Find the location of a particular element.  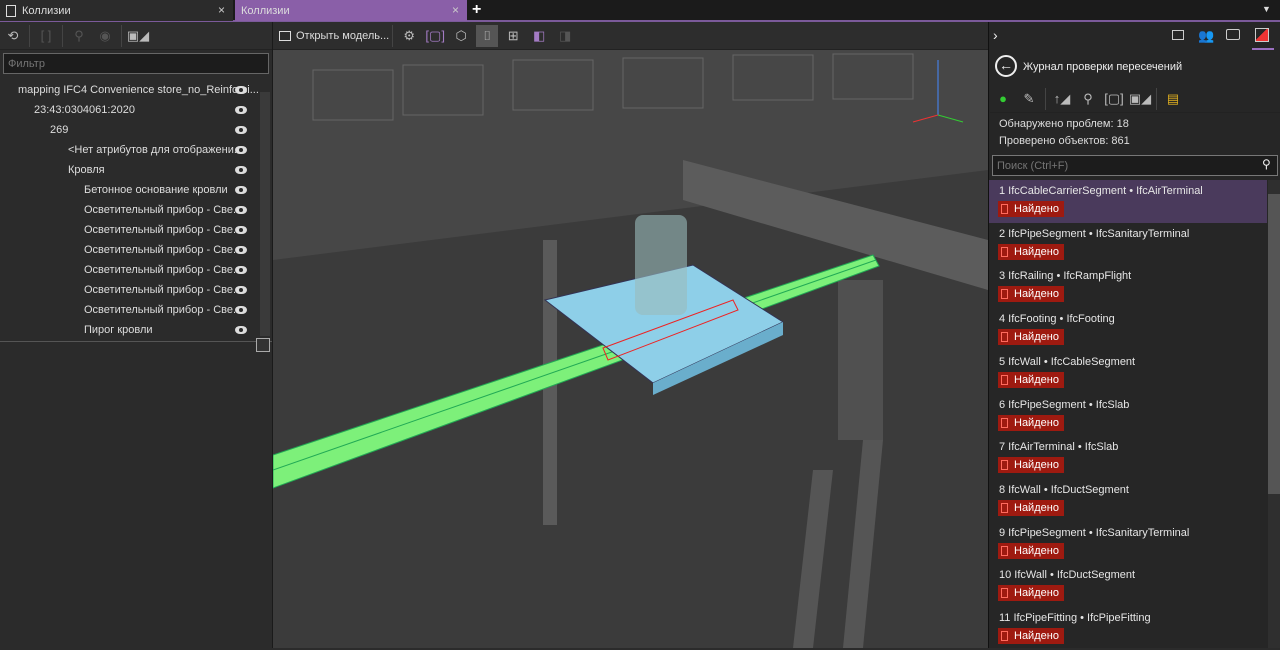

tree-item: Пирог кровли is located at coordinates (130, 330).